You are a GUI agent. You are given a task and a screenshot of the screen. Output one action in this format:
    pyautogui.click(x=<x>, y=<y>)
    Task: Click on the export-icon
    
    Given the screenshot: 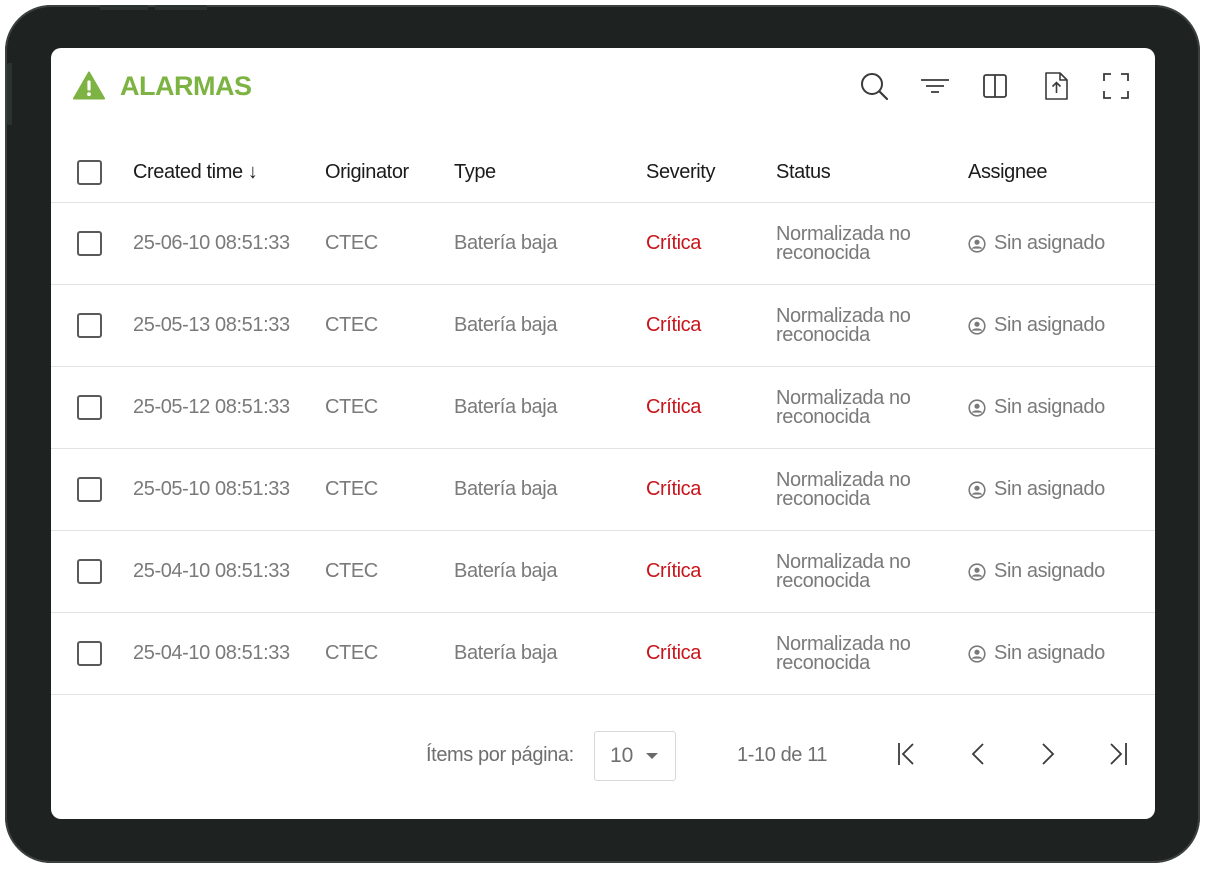 What is the action you would take?
    pyautogui.click(x=1056, y=86)
    